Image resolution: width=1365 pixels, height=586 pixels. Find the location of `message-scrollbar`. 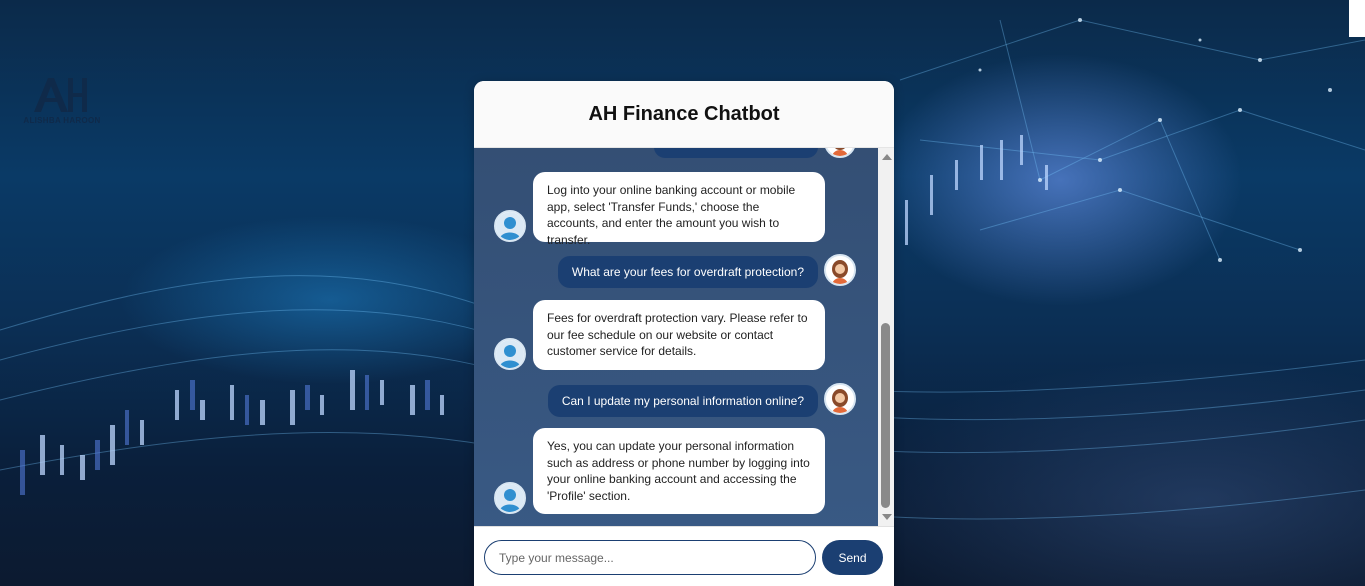

message-scrollbar is located at coordinates (886, 337).